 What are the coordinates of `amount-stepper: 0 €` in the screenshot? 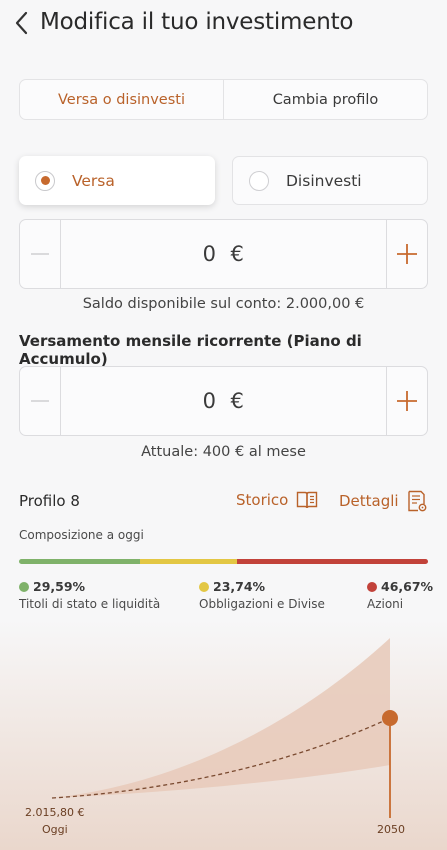 It's located at (223, 254).